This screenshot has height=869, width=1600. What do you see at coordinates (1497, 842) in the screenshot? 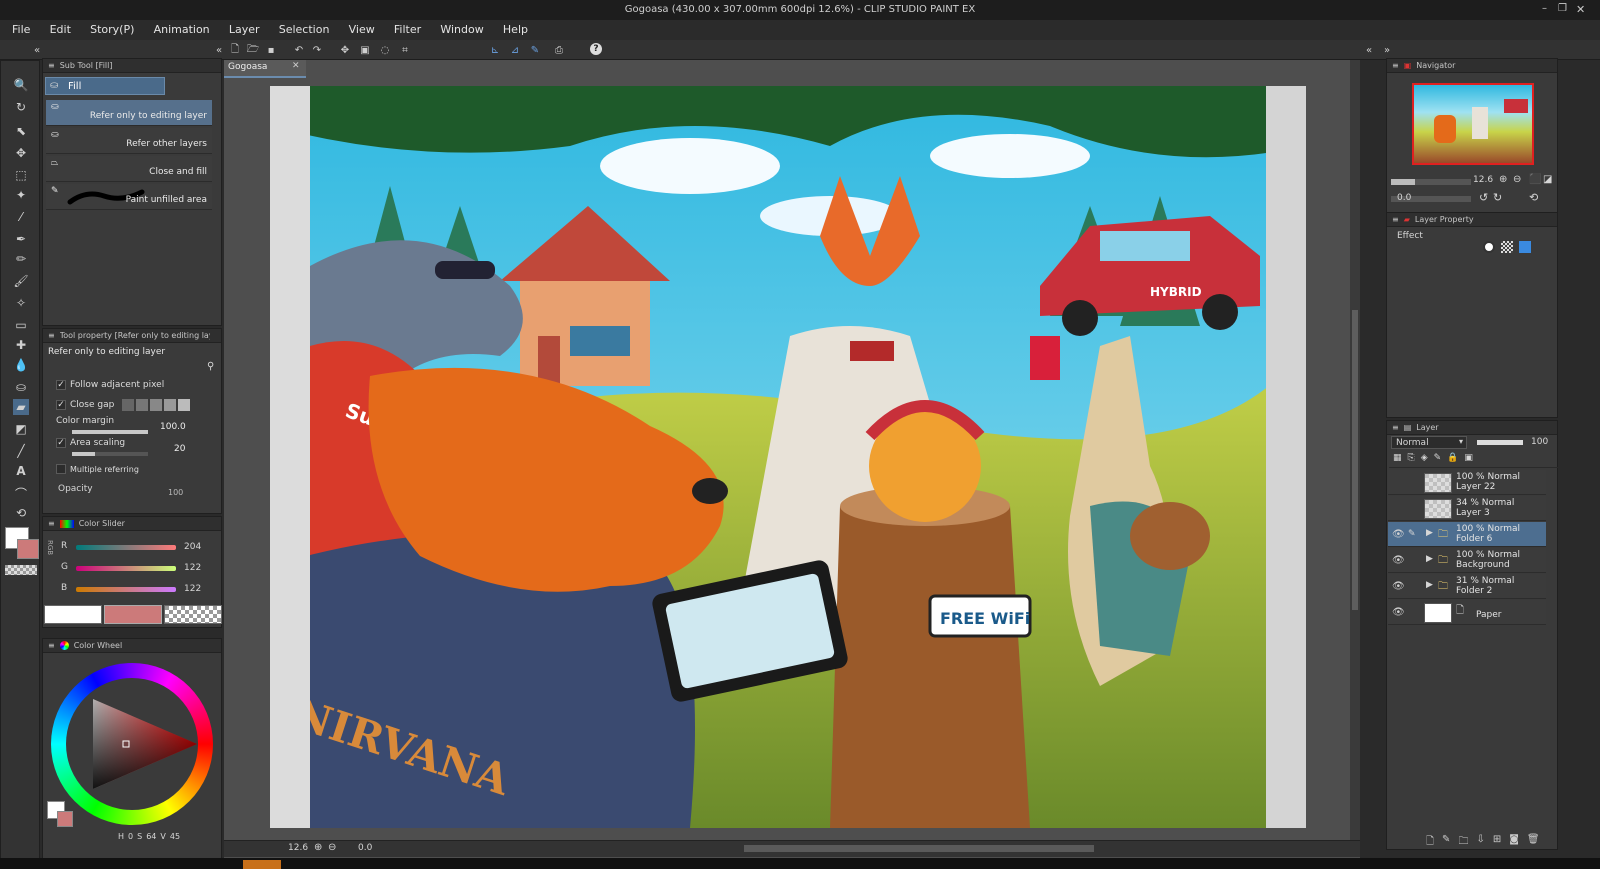
I see `combine-icon: ⊞` at bounding box center [1497, 842].